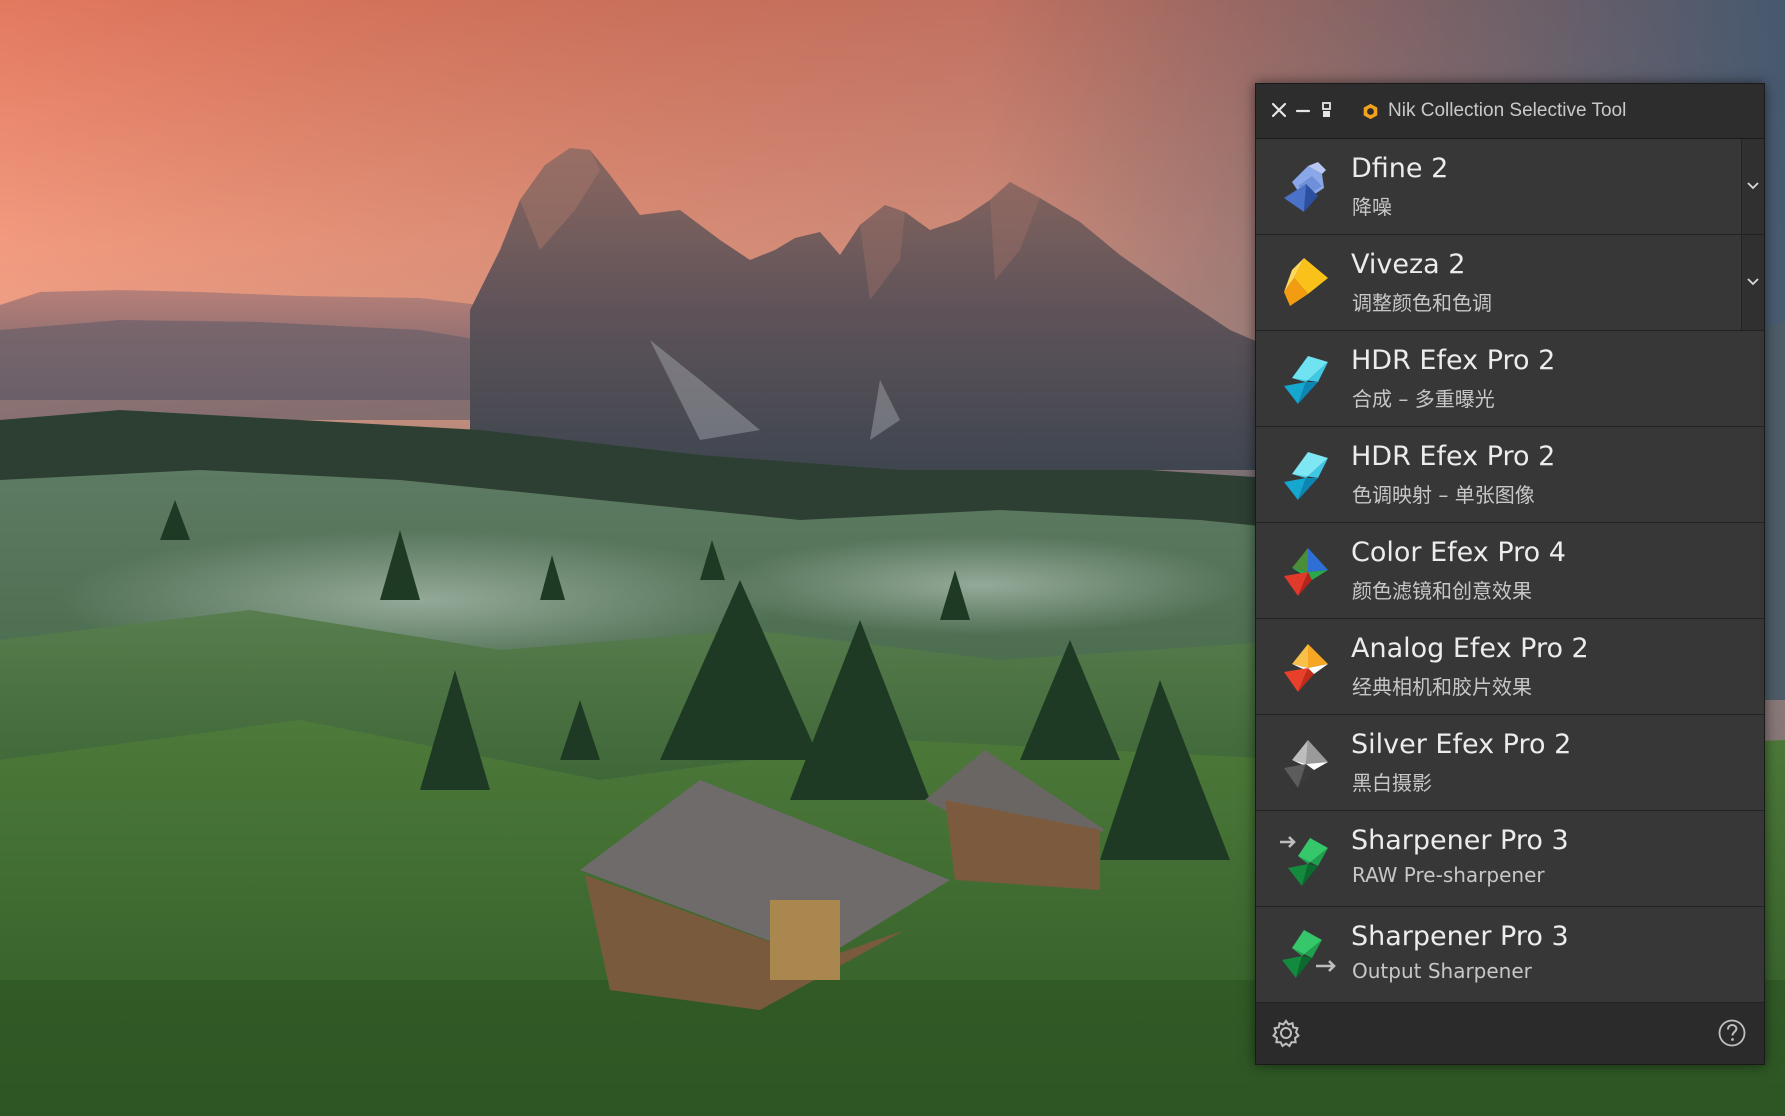  What do you see at coordinates (1422, 303) in the screenshot?
I see `tool-subtitle: 调整颜色和色调` at bounding box center [1422, 303].